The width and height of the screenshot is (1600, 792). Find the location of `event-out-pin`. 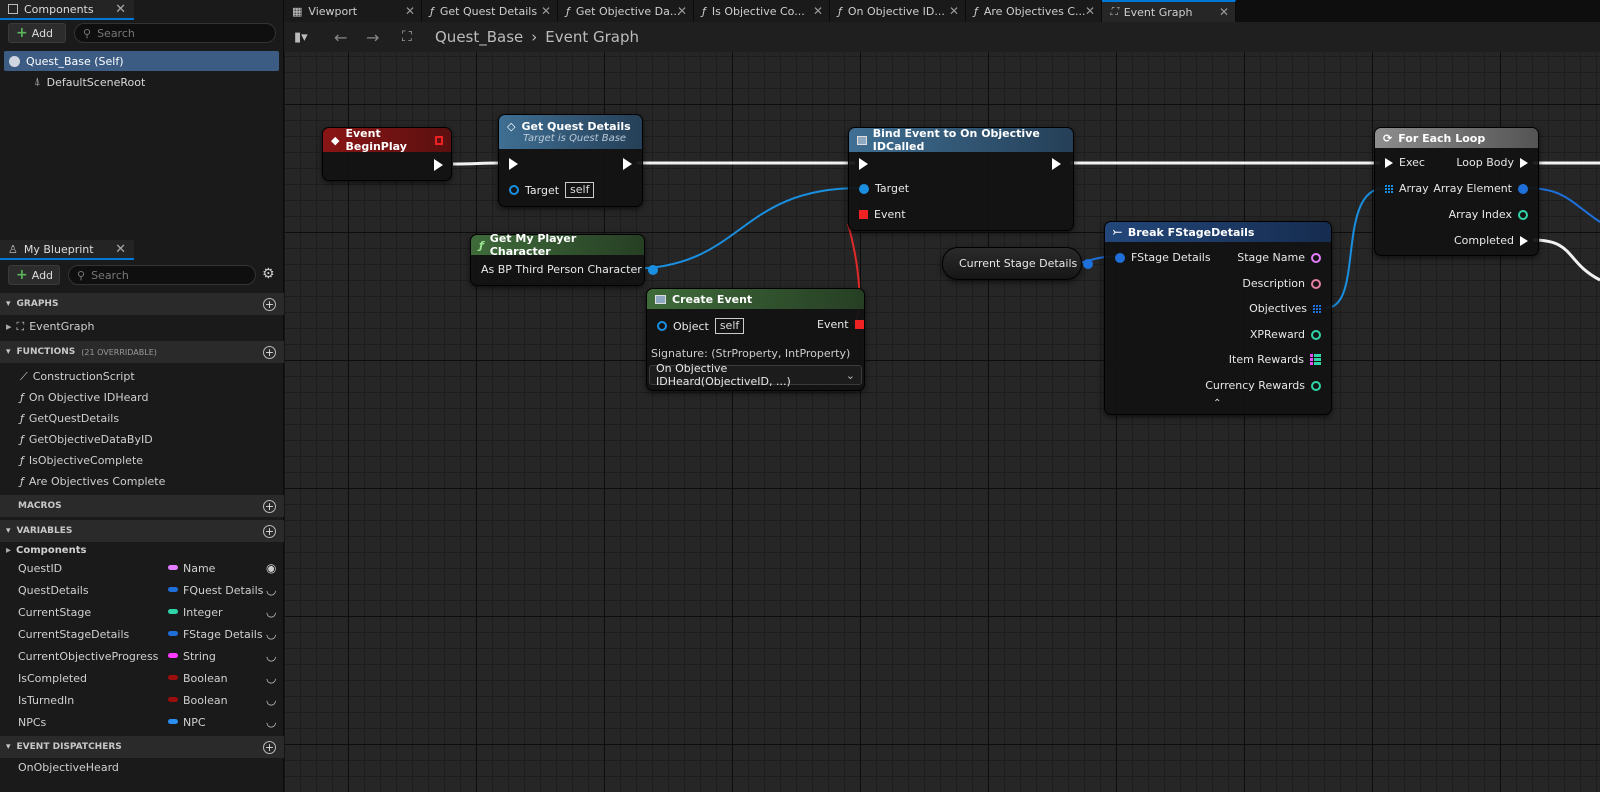

event-out-pin is located at coordinates (859, 324).